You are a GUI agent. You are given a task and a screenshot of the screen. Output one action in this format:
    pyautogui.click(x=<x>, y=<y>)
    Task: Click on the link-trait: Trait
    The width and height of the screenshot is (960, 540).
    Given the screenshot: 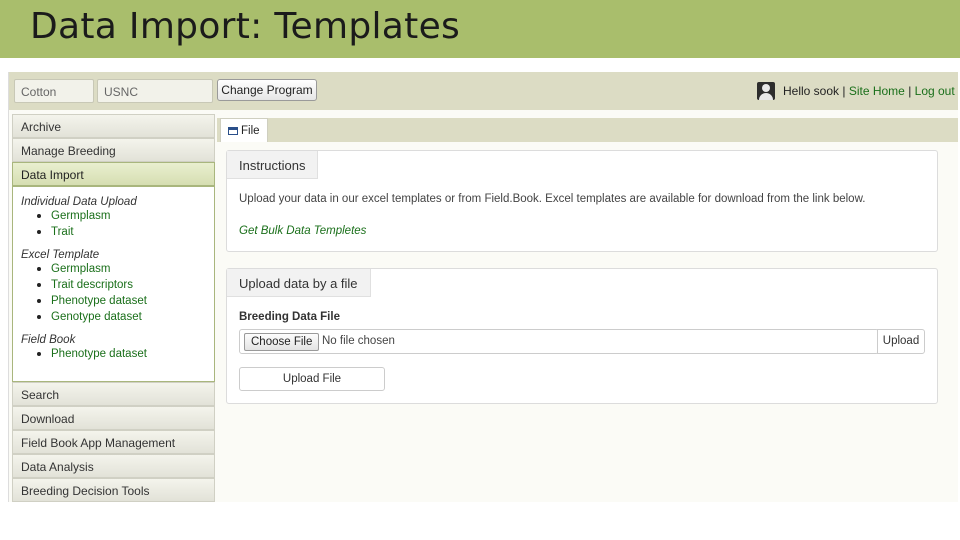 What is the action you would take?
    pyautogui.click(x=121, y=232)
    